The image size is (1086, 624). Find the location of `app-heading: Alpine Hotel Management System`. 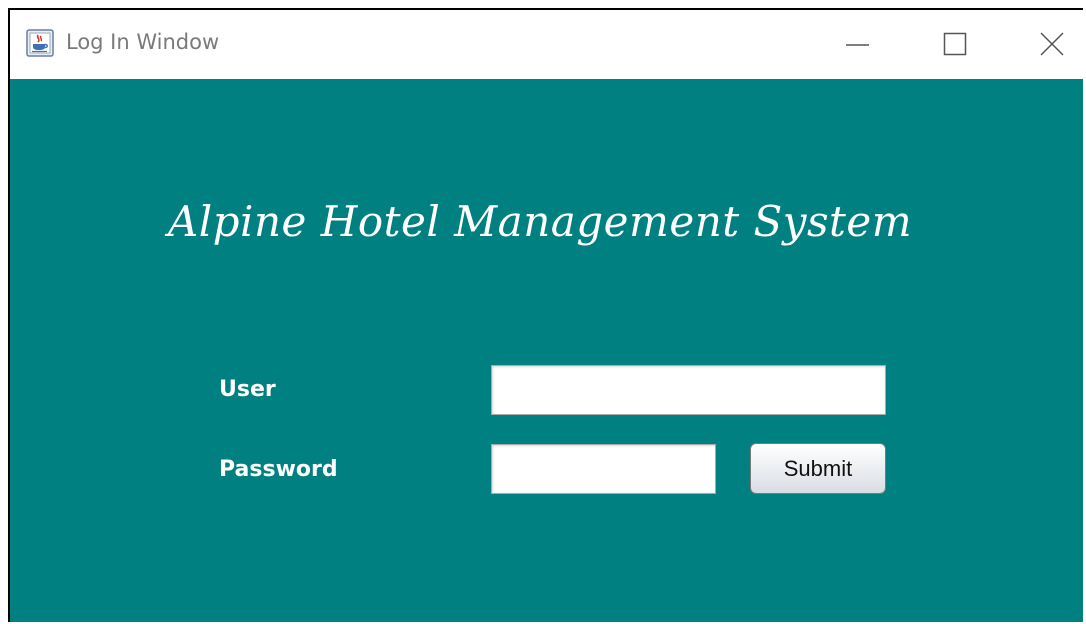

app-heading: Alpine Hotel Management System is located at coordinates (540, 221).